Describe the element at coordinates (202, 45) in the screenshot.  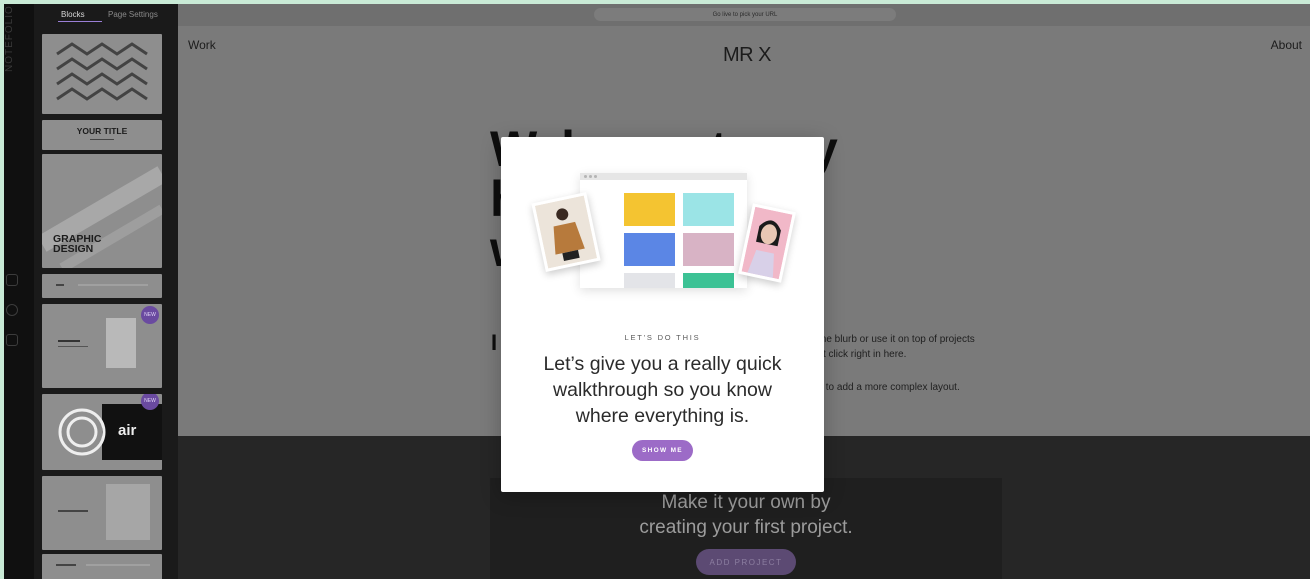
I see `nav-link-work: Work` at that location.